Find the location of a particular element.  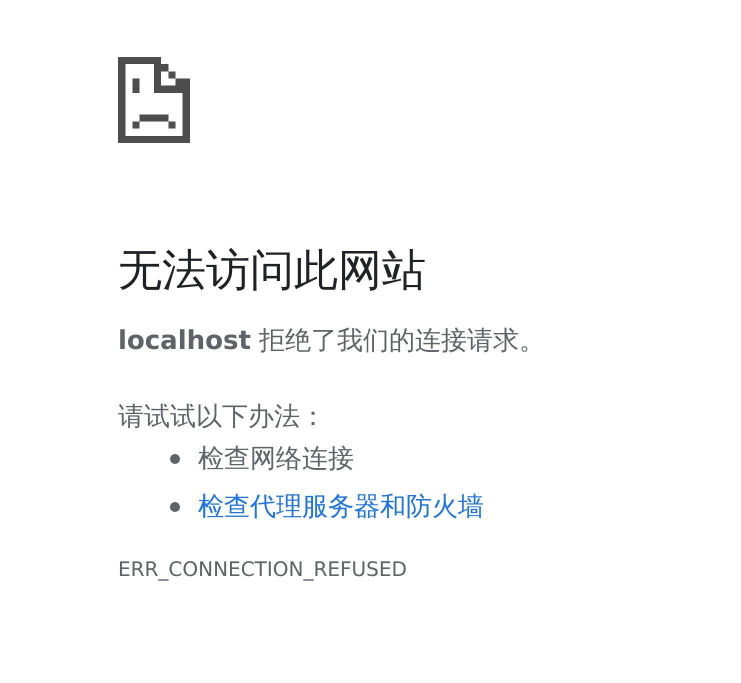

suggestions-heading: 请试试以下办法： is located at coordinates (222, 417).